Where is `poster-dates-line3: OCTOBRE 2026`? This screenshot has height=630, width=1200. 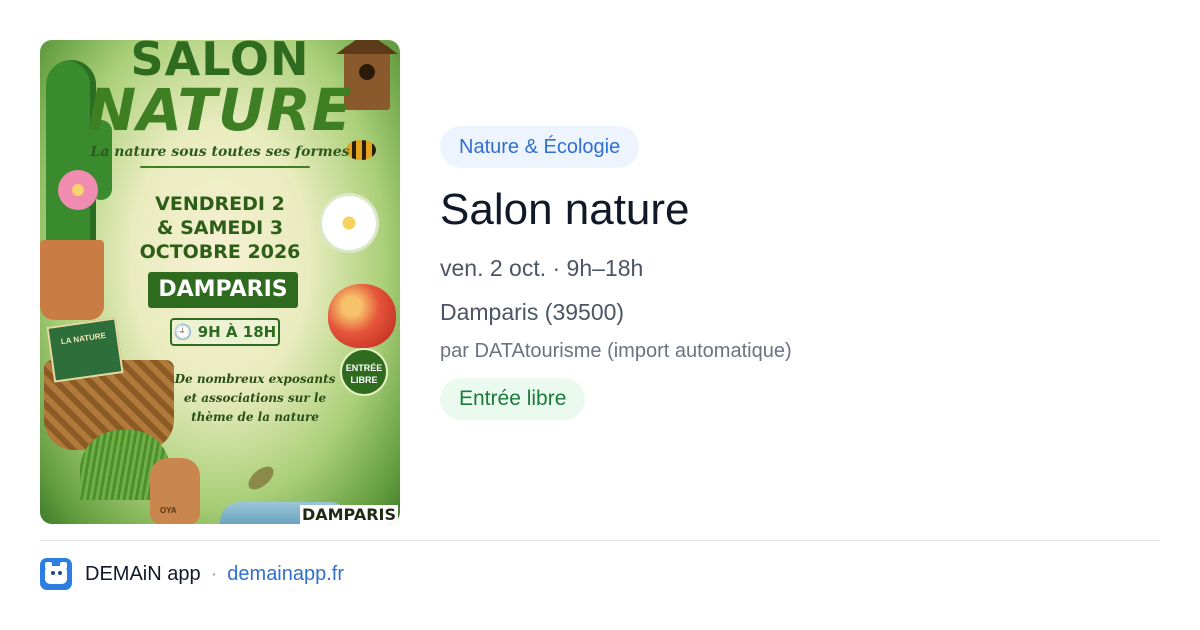
poster-dates-line3: OCTOBRE 2026 is located at coordinates (220, 252).